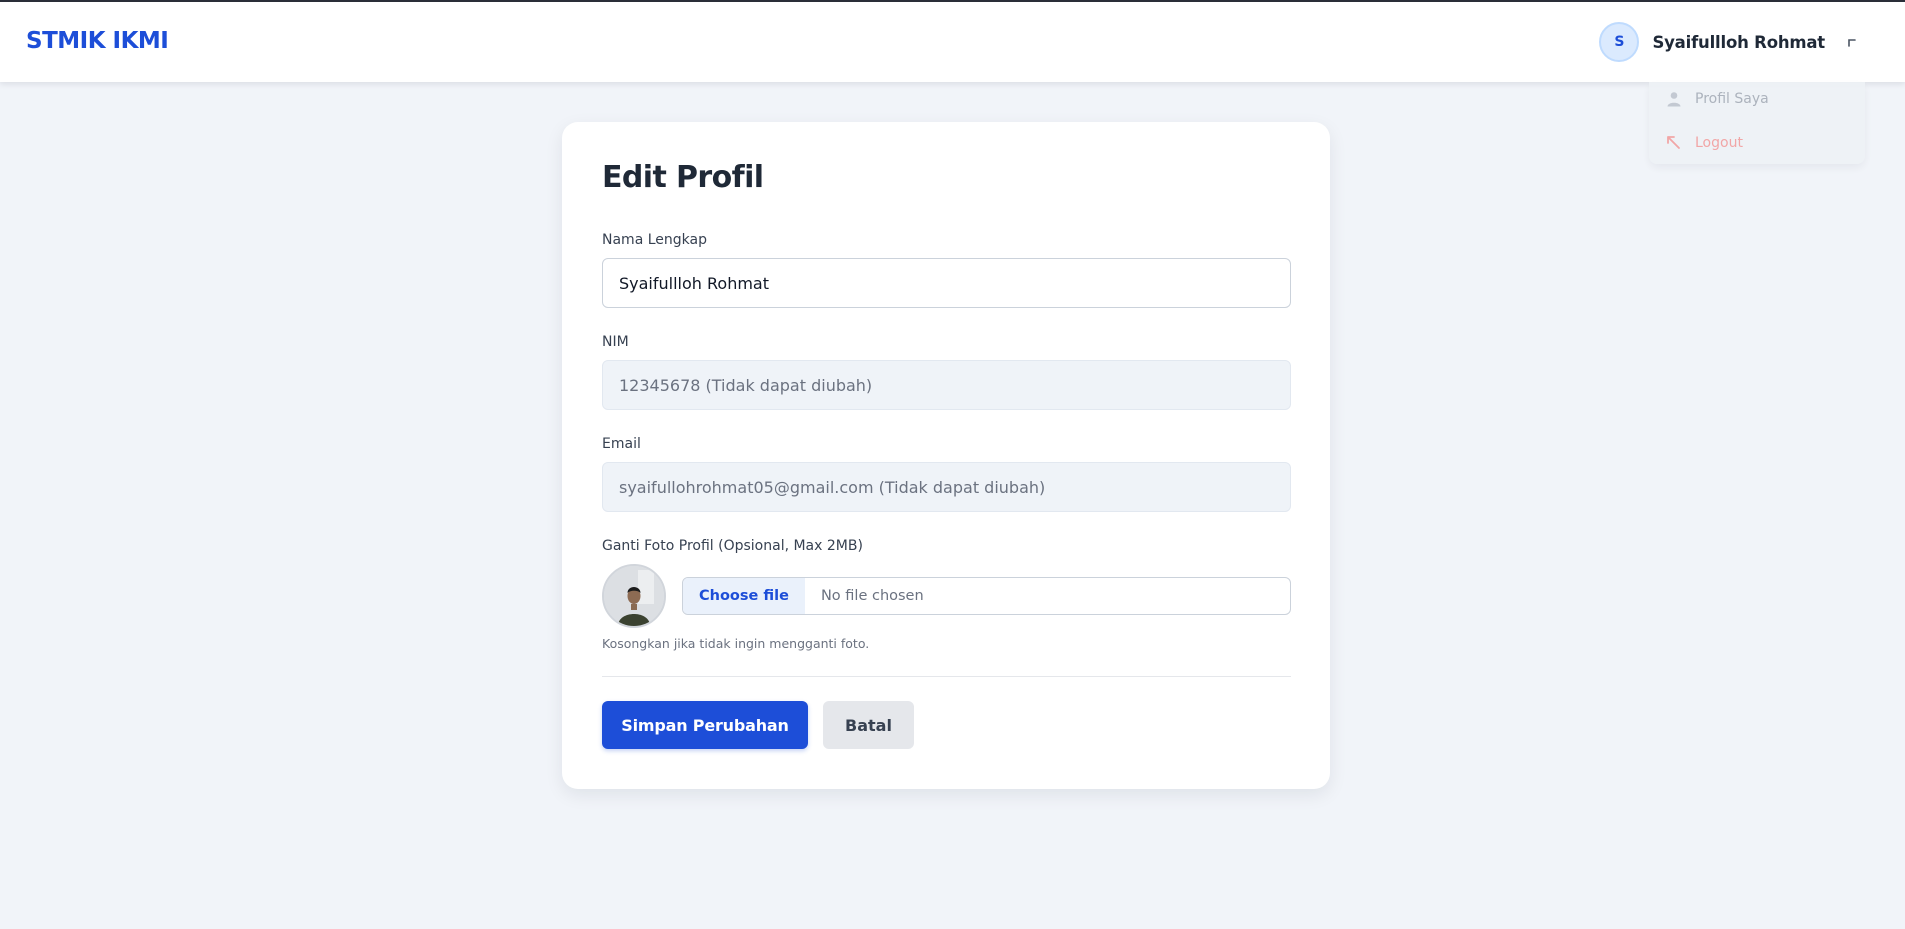 The height and width of the screenshot is (929, 1905). Describe the element at coordinates (654, 240) in the screenshot. I see `full-name-label: Nama Lengkap` at that location.